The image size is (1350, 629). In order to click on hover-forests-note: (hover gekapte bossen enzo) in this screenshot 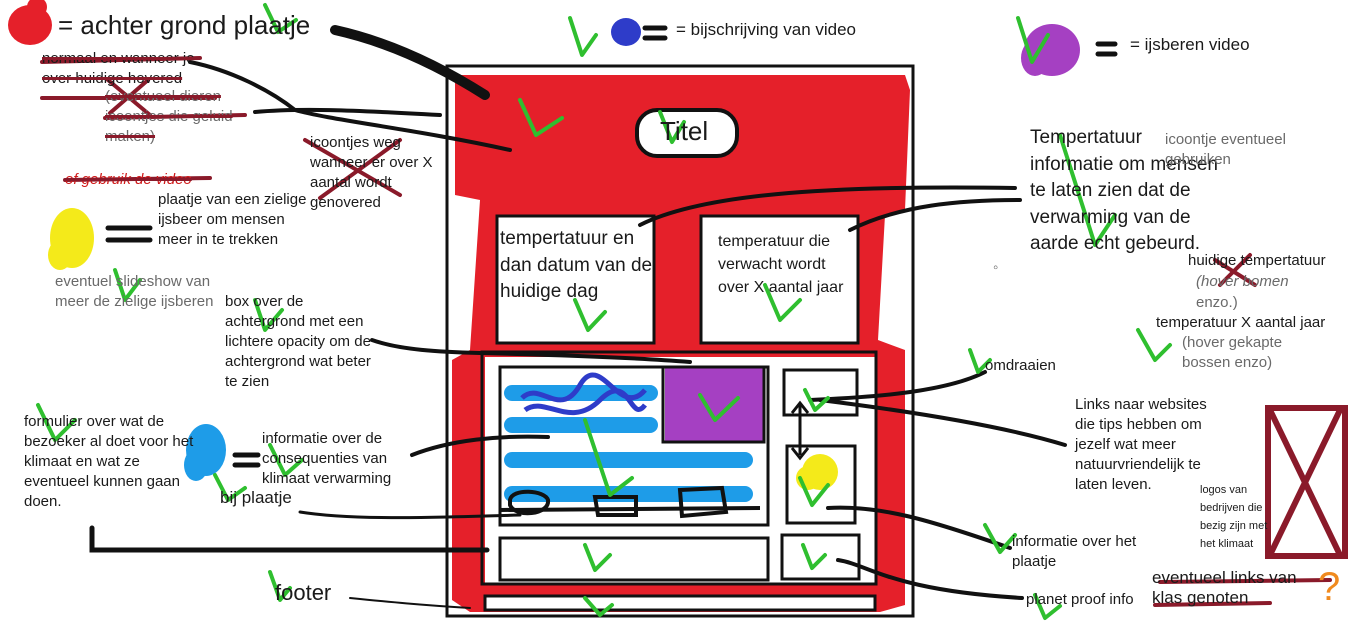, I will do `click(1232, 352)`.